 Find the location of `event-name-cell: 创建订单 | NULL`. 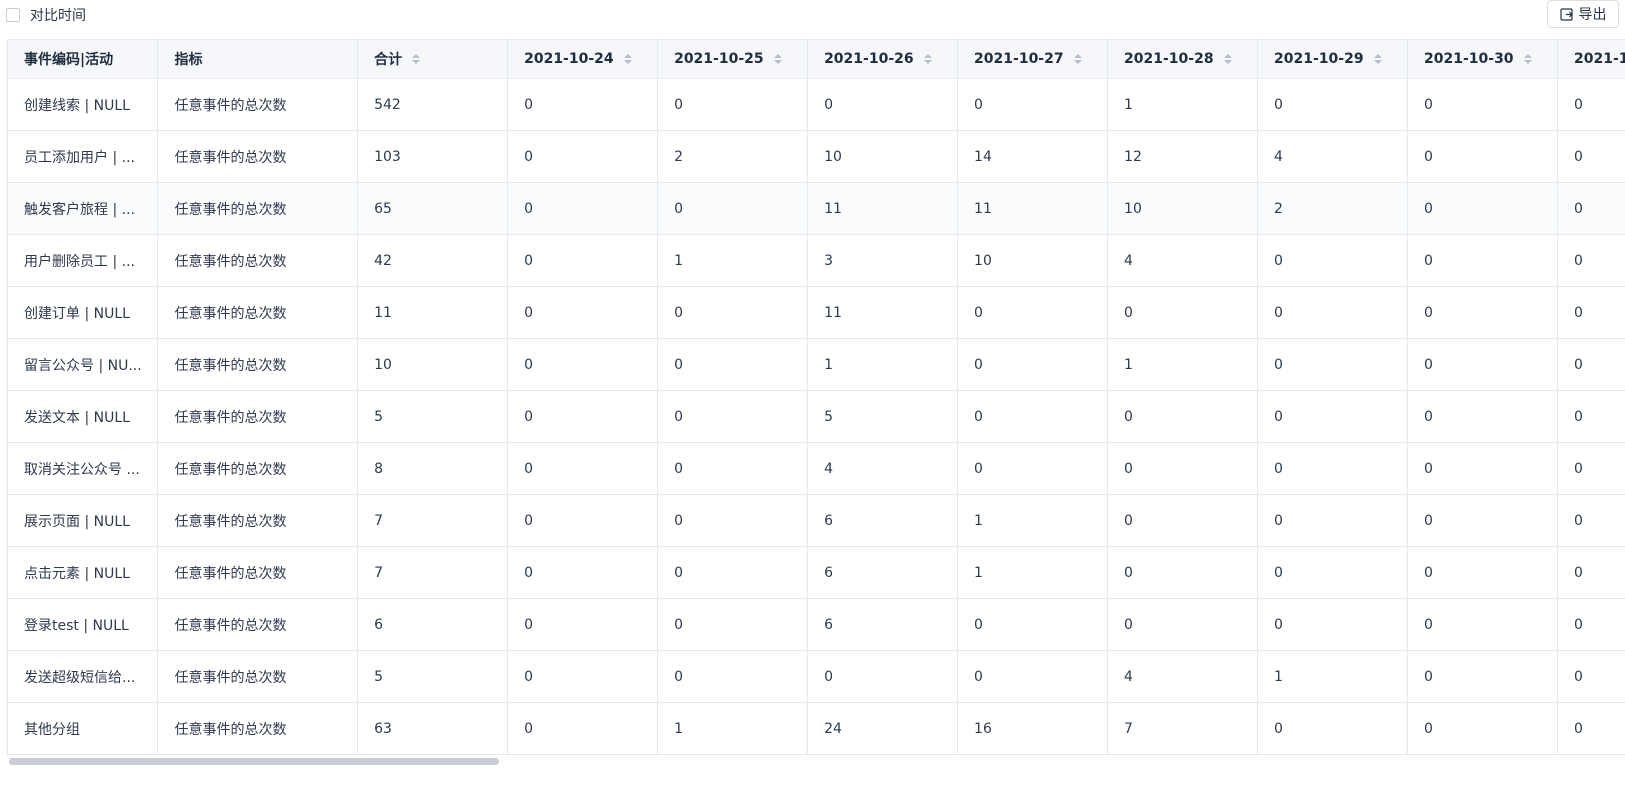

event-name-cell: 创建订单 | NULL is located at coordinates (83, 312).